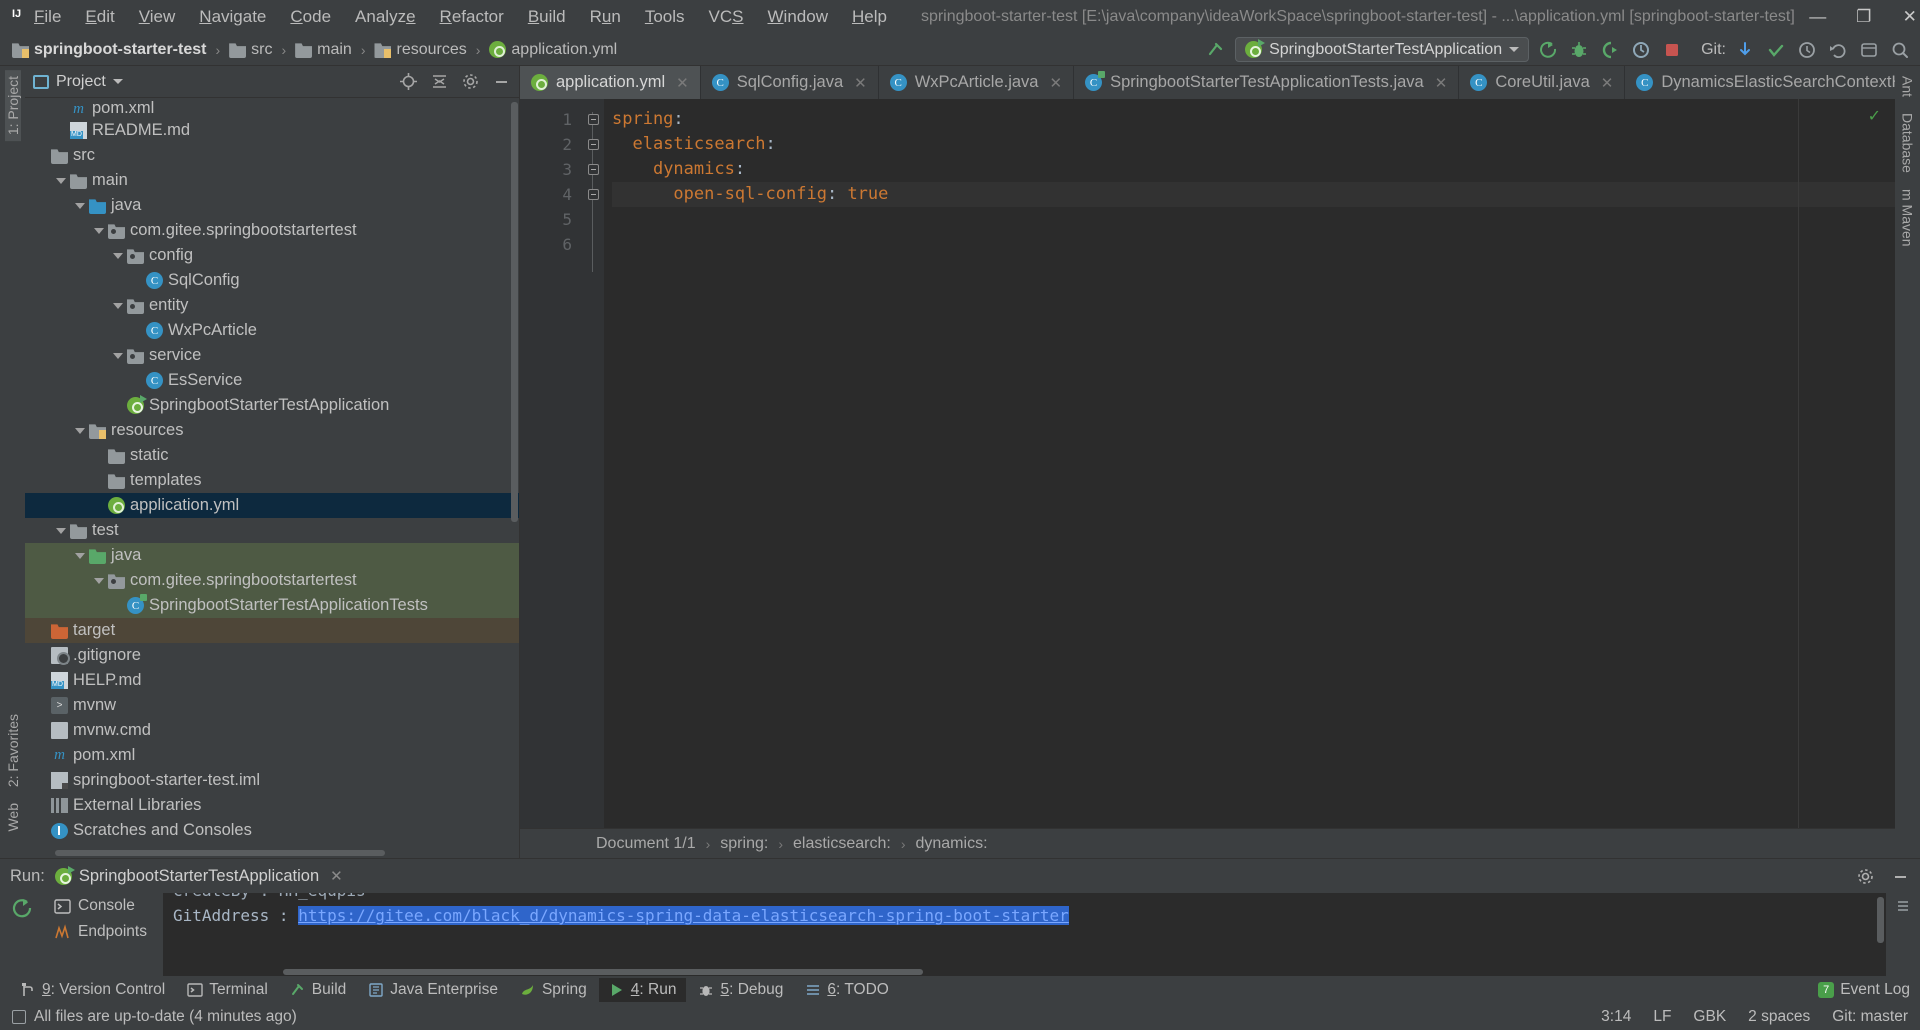 This screenshot has height=1030, width=1920. Describe the element at coordinates (272, 455) in the screenshot. I see `tree-node: static` at that location.